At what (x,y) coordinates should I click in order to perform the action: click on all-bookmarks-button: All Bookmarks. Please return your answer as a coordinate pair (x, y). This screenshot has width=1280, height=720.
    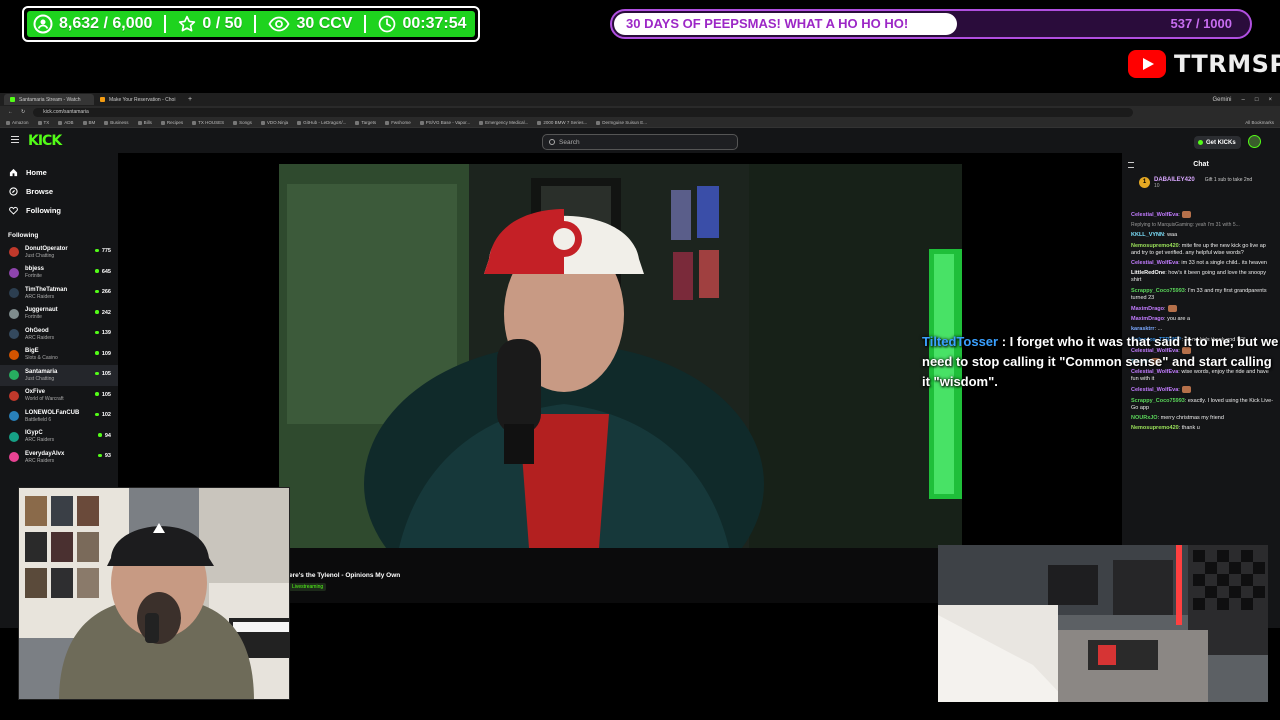
    Looking at the image, I should click on (1262, 122).